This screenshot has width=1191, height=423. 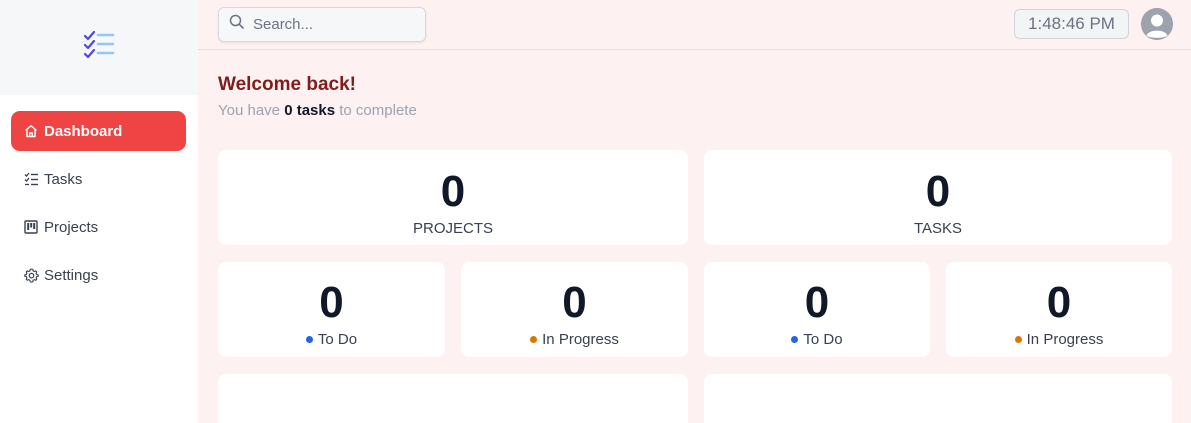 I want to click on task-count: 0, so click(x=288, y=110).